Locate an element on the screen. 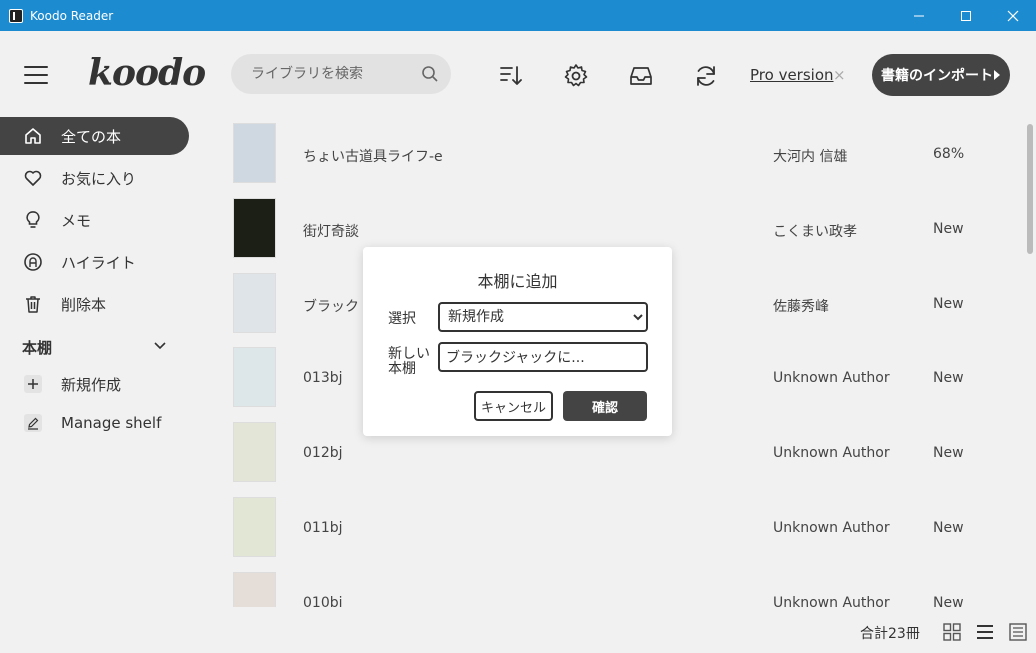 This screenshot has height=653, width=1036. sidebar-item-label: 削除本 is located at coordinates (84, 304).